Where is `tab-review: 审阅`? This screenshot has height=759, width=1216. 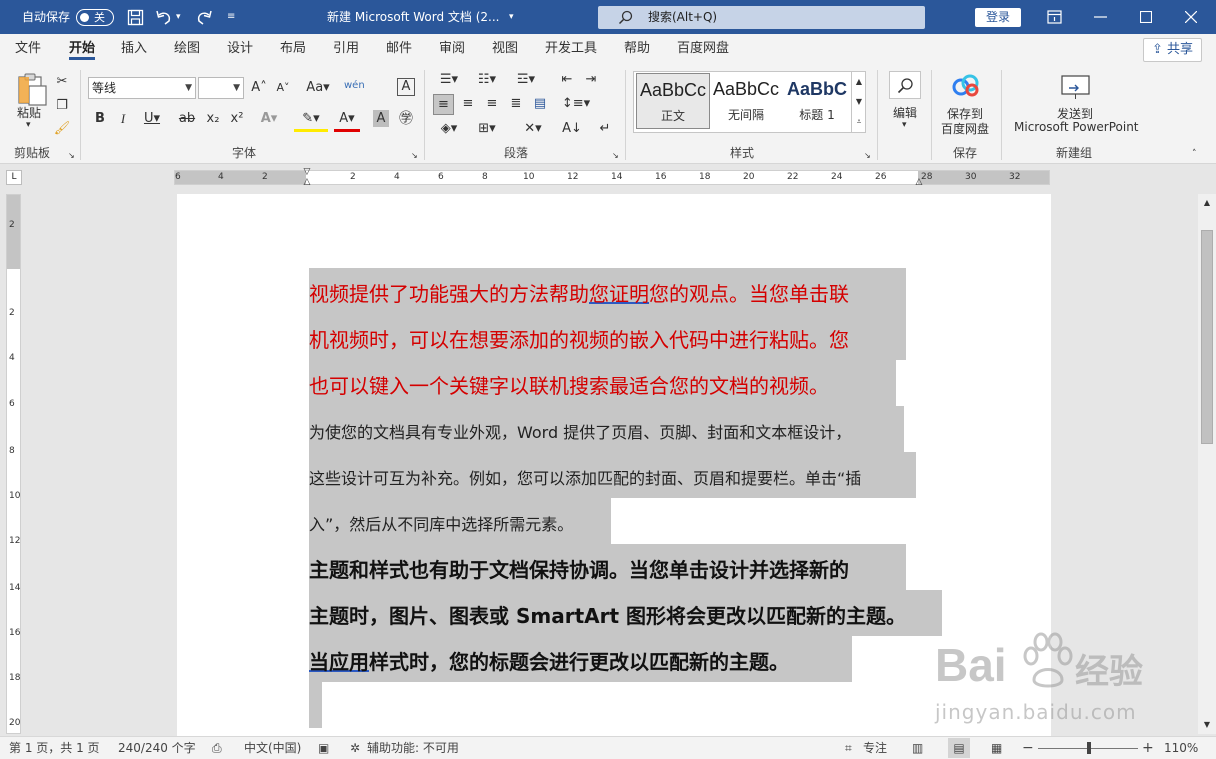 tab-review: 审阅 is located at coordinates (452, 49).